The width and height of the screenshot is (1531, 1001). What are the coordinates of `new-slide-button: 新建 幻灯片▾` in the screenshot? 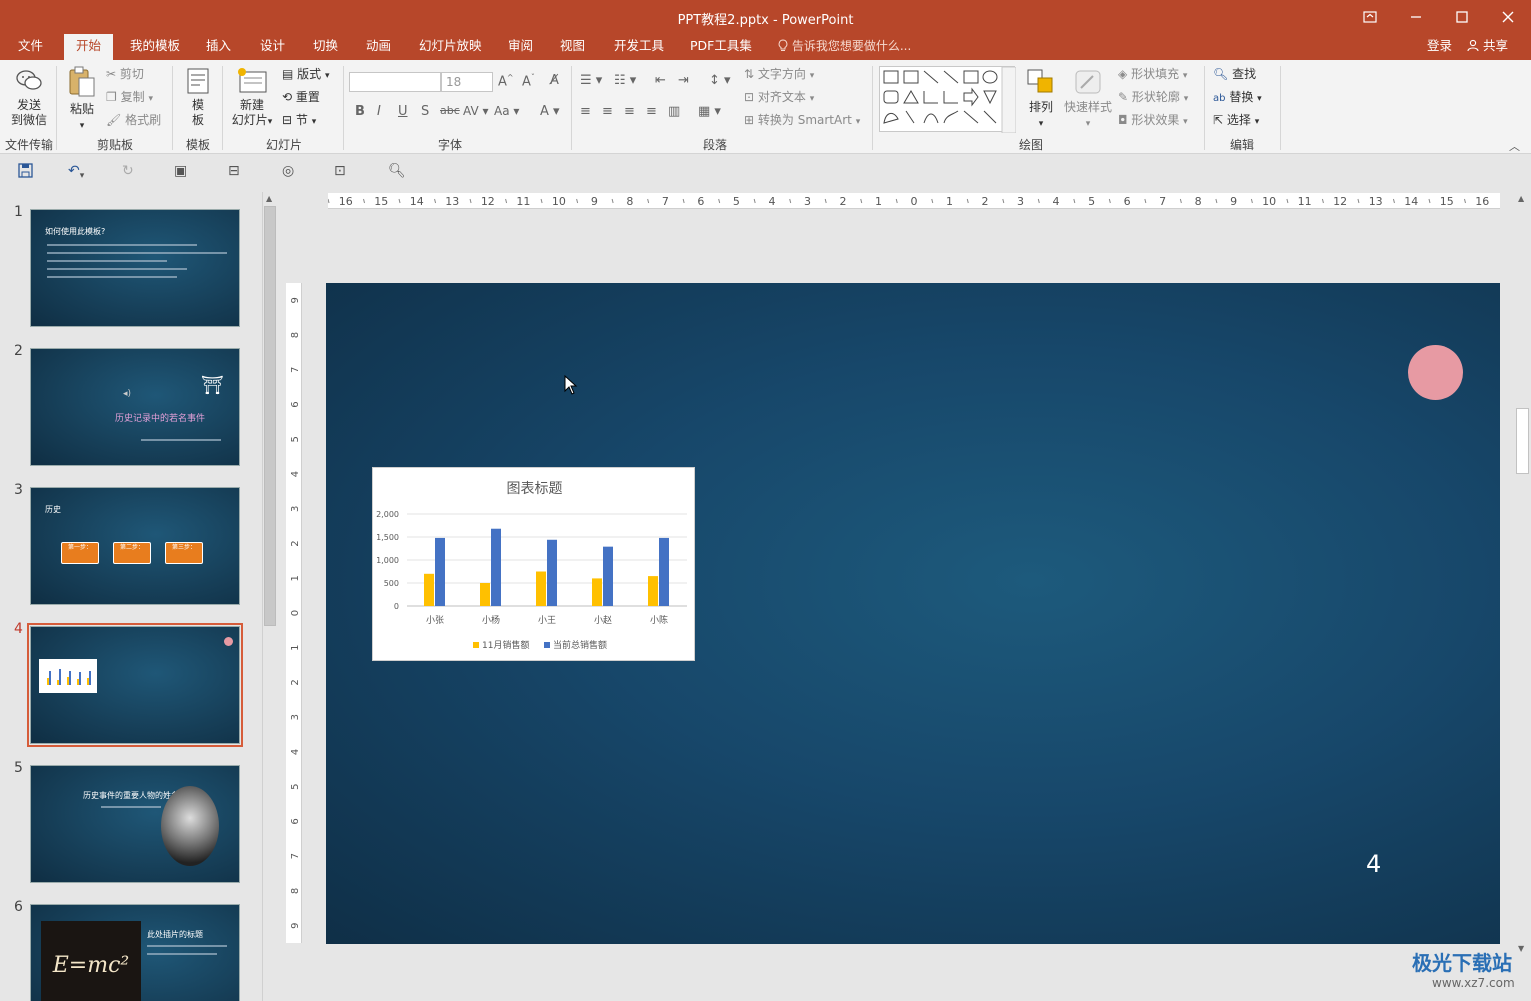 It's located at (252, 98).